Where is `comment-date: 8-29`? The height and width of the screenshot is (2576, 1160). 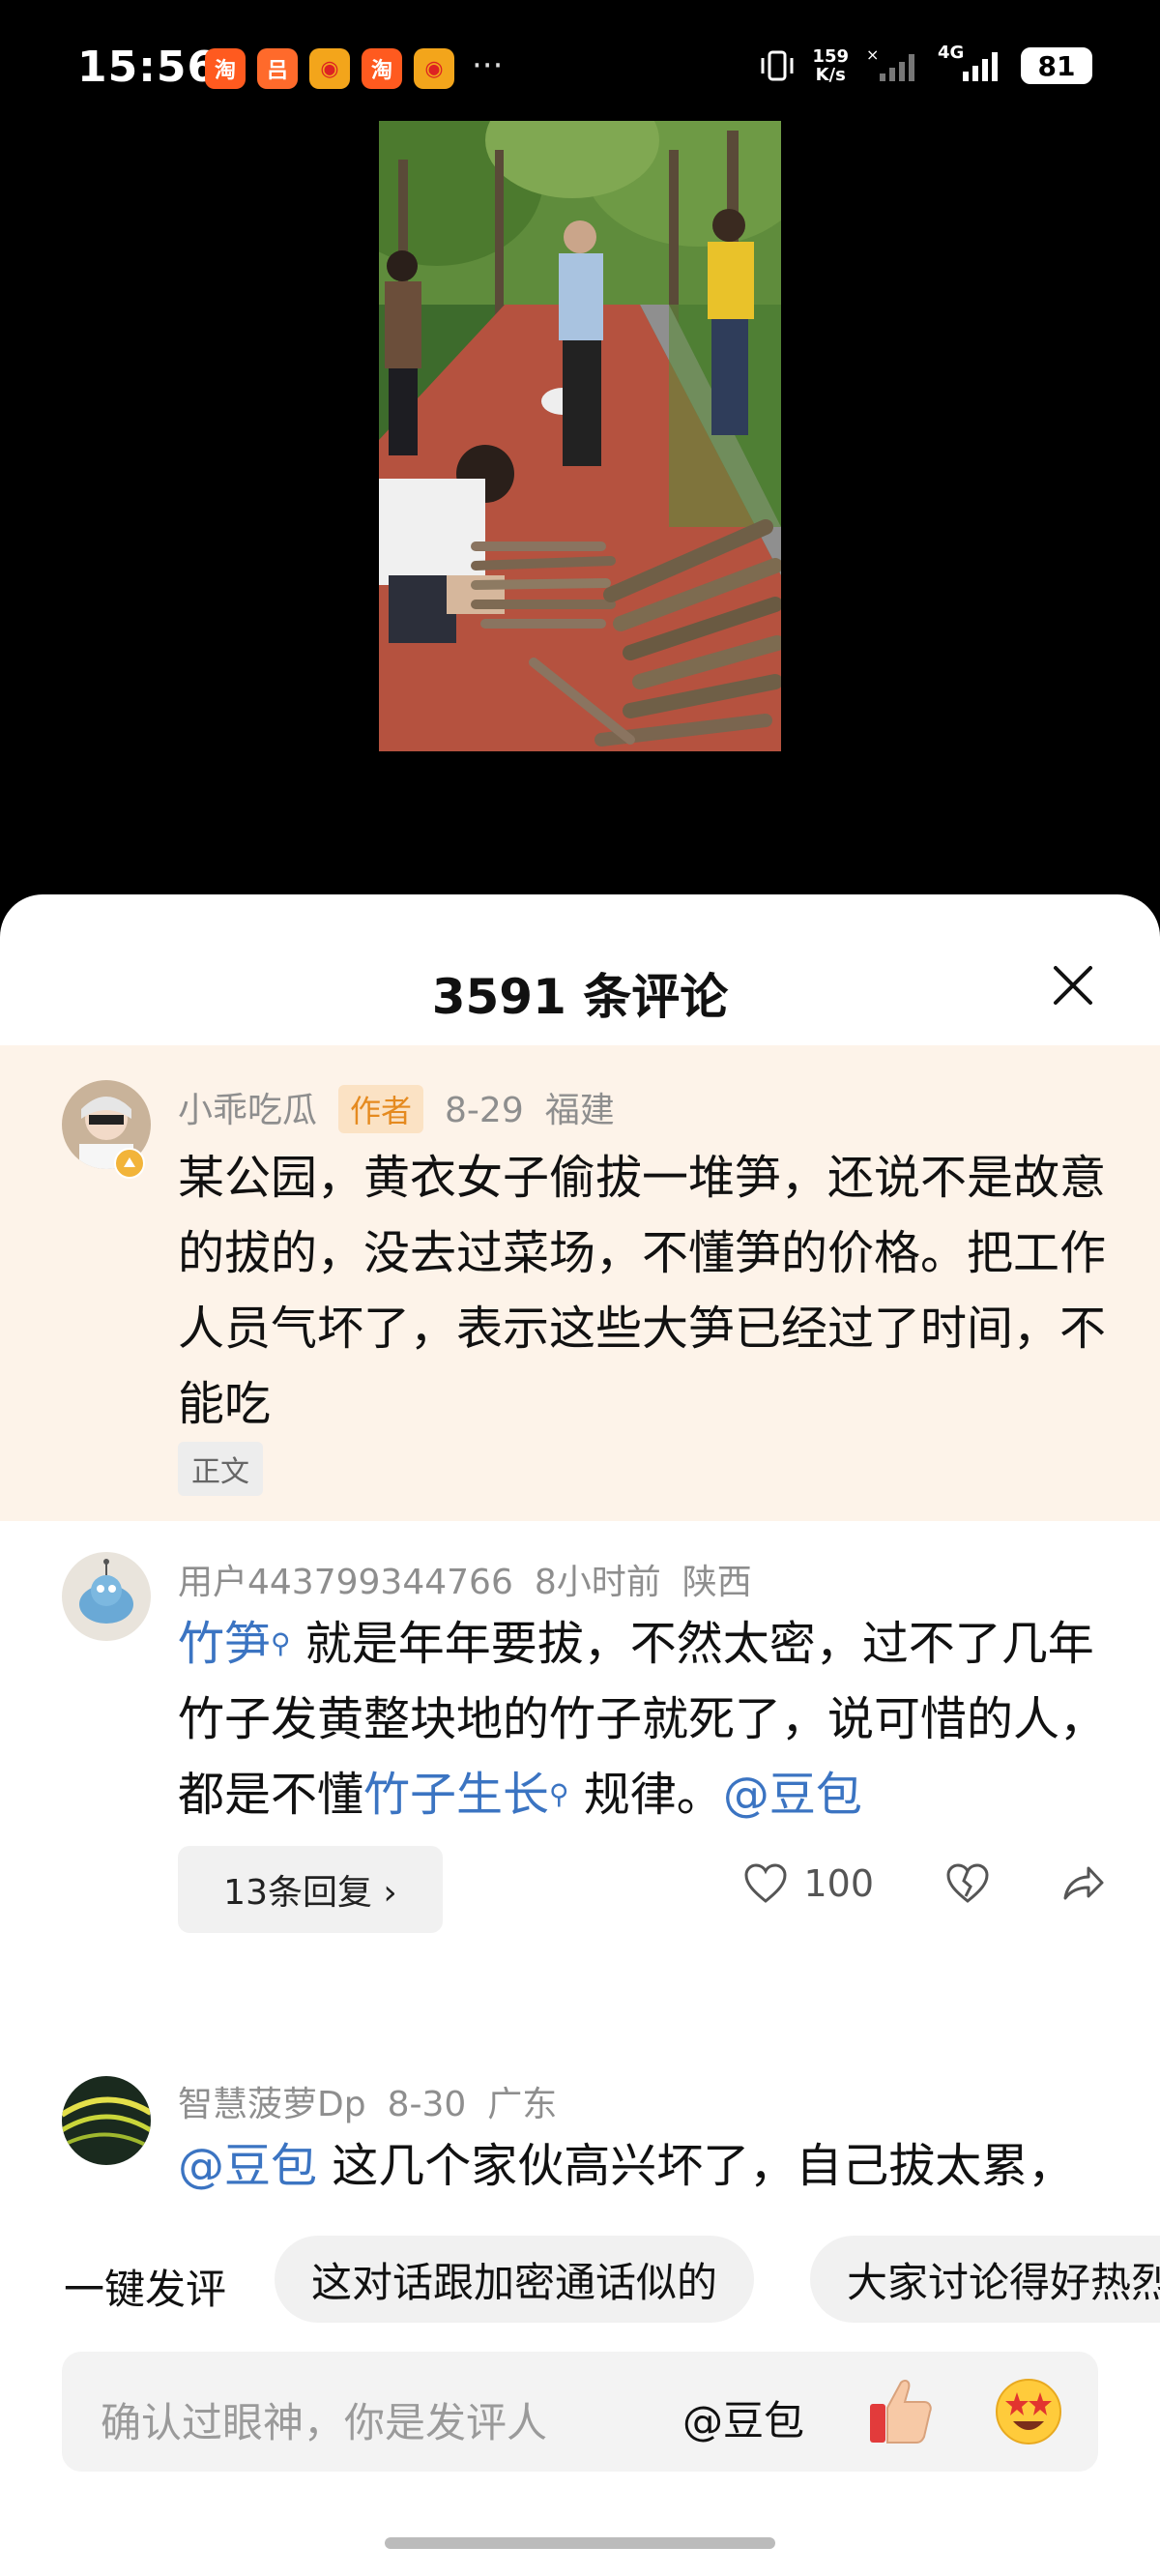 comment-date: 8-29 is located at coordinates (485, 1110).